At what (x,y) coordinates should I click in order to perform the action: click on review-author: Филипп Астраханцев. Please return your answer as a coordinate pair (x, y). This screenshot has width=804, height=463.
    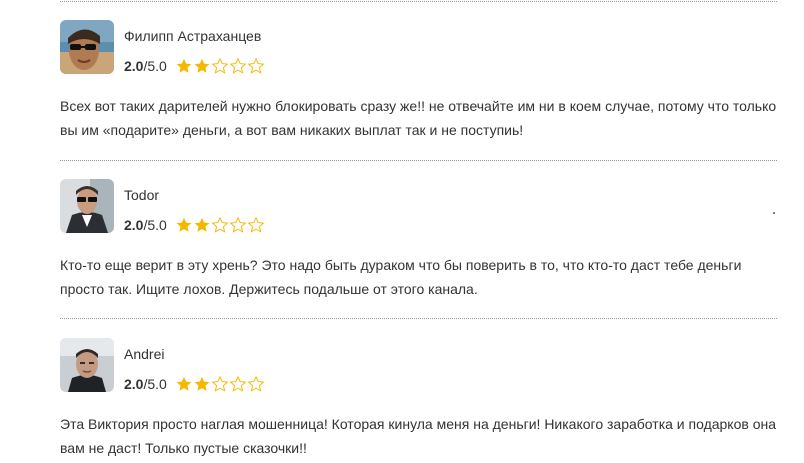
    Looking at the image, I should click on (193, 36).